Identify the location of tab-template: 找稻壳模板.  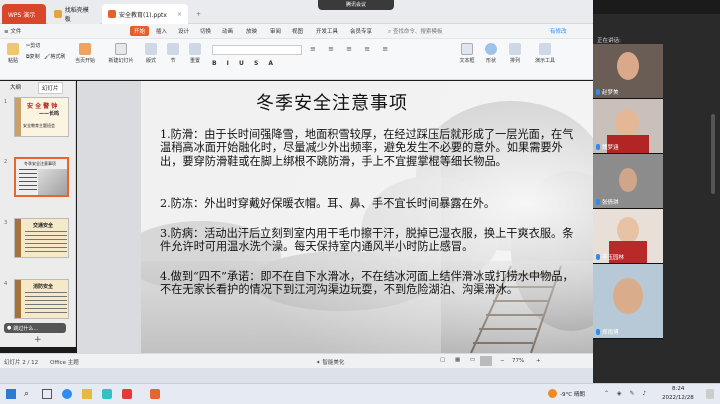
(74, 14).